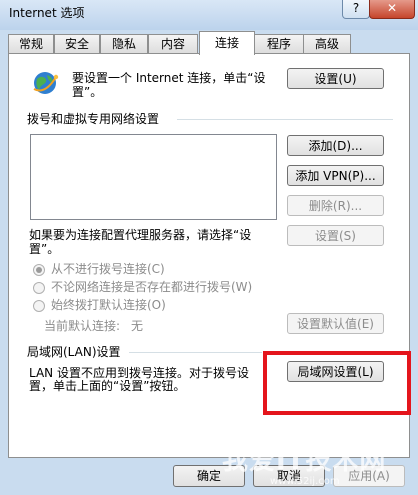 The image size is (418, 495). I want to click on proxy-text-line2: 置”。, so click(44, 249).